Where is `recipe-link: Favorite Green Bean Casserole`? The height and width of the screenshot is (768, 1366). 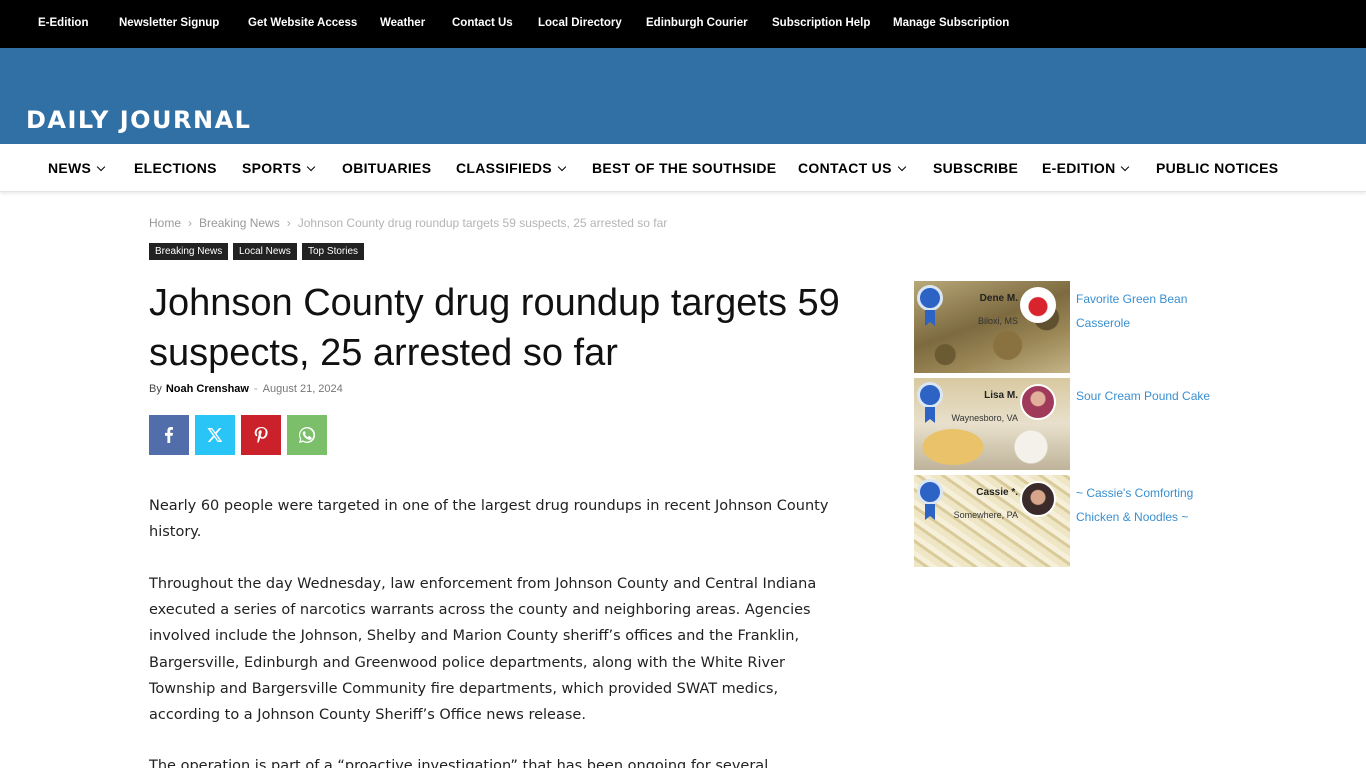
recipe-link: Favorite Green Bean Casserole is located at coordinates (1151, 311).